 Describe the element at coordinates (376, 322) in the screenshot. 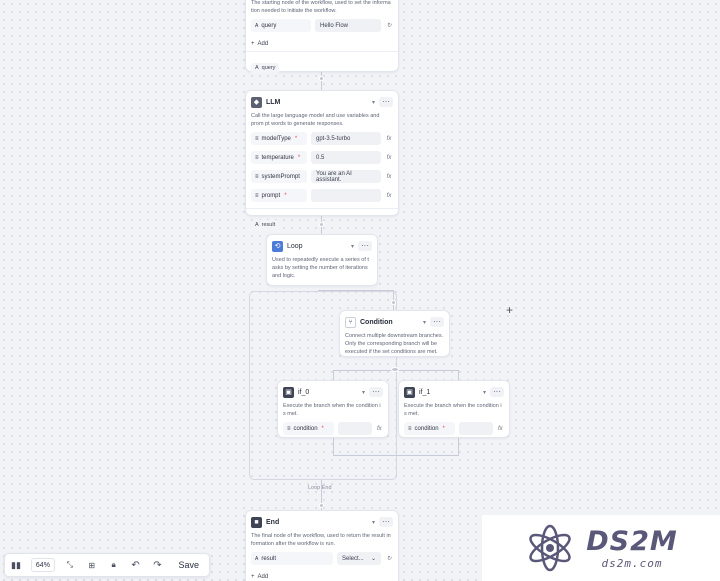

I see `condition-node-title: Condition` at that location.